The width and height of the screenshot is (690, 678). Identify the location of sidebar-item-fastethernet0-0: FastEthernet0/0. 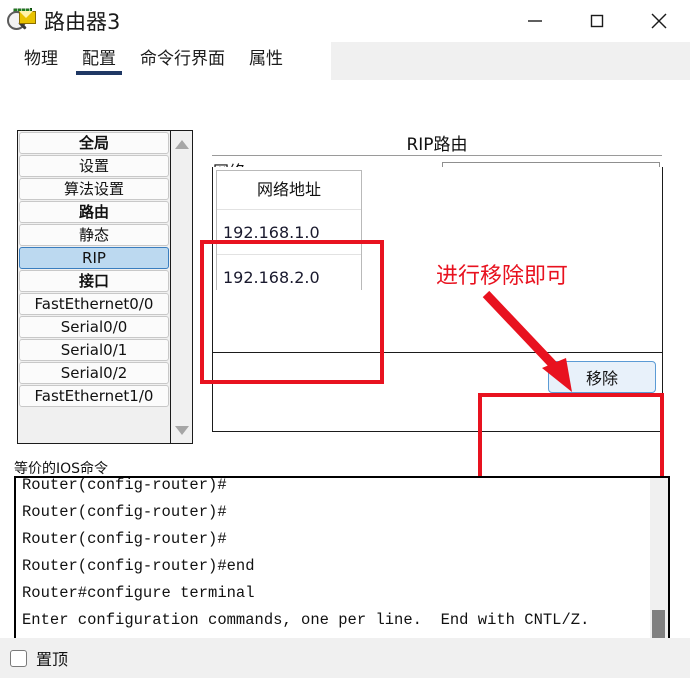
(94, 304).